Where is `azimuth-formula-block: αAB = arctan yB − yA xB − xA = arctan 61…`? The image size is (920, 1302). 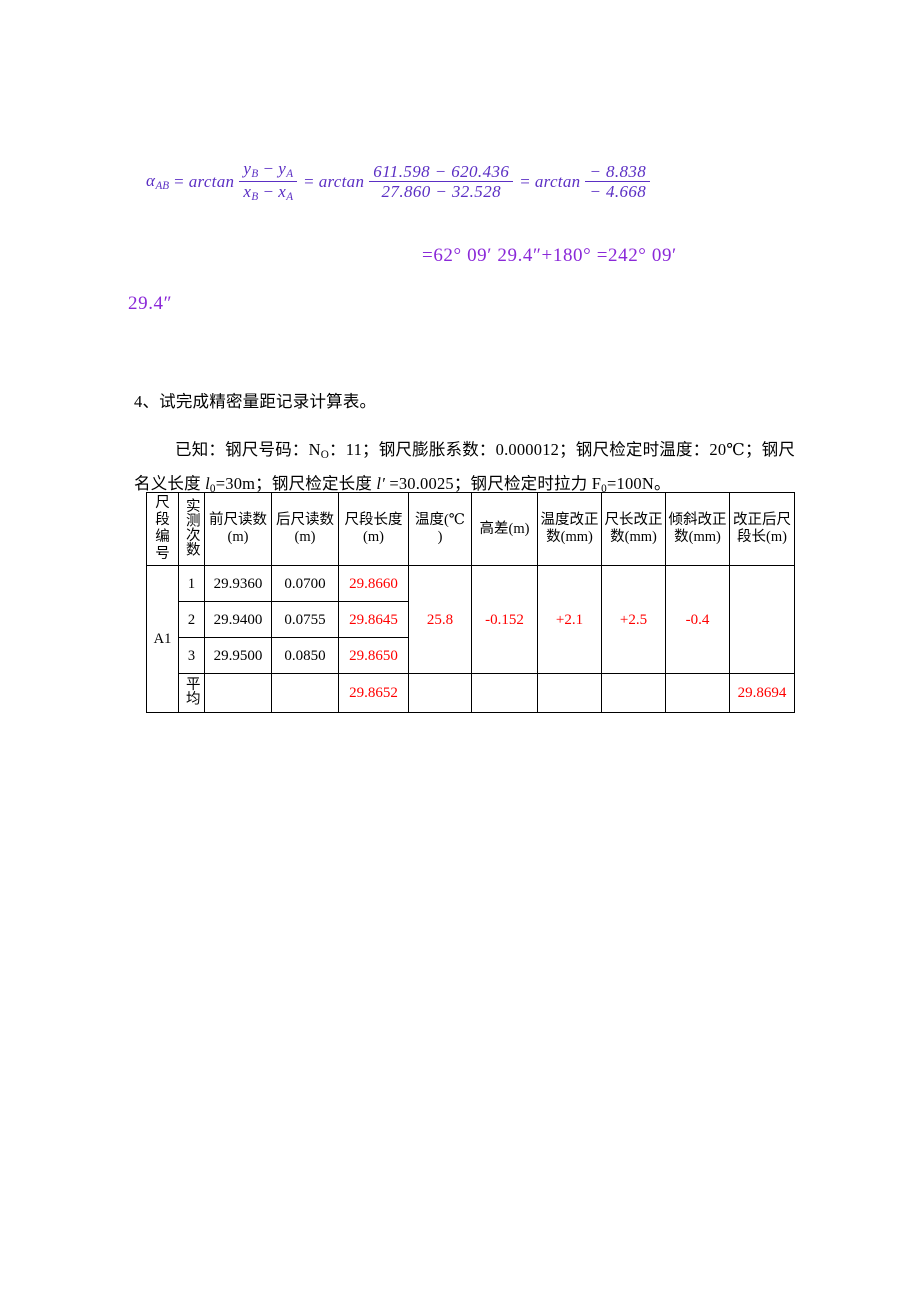 azimuth-formula-block: αAB = arctan yB − yA xB − xA = arctan 61… is located at coordinates (476, 182).